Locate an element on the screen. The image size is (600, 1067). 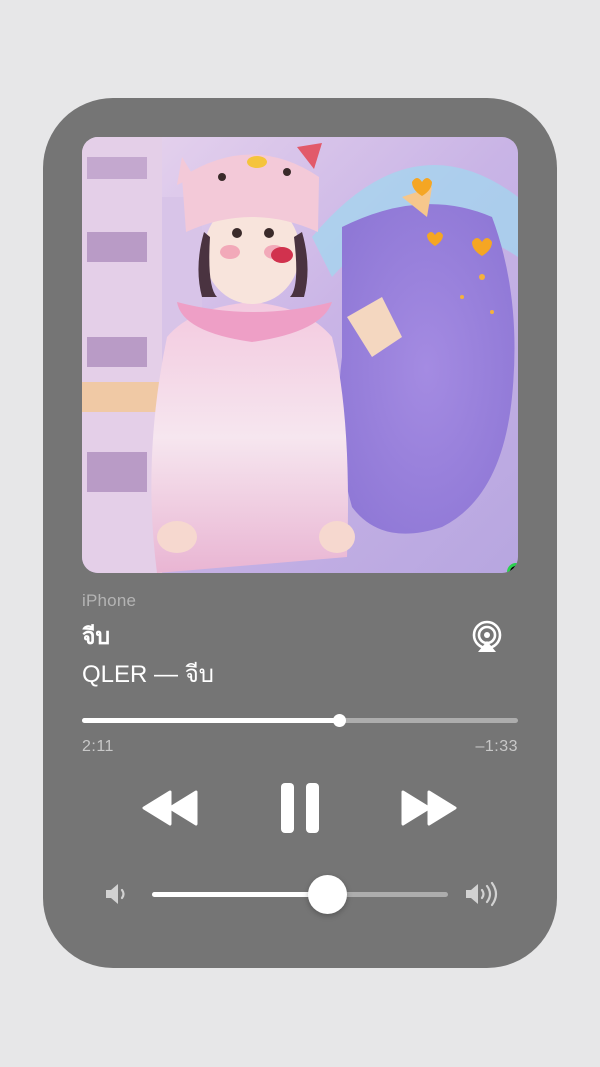
speaker-high-icon is located at coordinates (483, 894).